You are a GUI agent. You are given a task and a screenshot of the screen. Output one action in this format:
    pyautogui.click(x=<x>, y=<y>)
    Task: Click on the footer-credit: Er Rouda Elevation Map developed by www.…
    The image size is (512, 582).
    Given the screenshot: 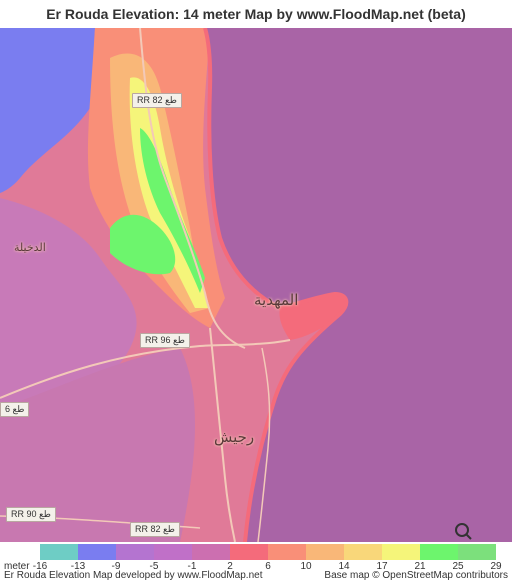 What is the action you would take?
    pyautogui.click(x=133, y=575)
    